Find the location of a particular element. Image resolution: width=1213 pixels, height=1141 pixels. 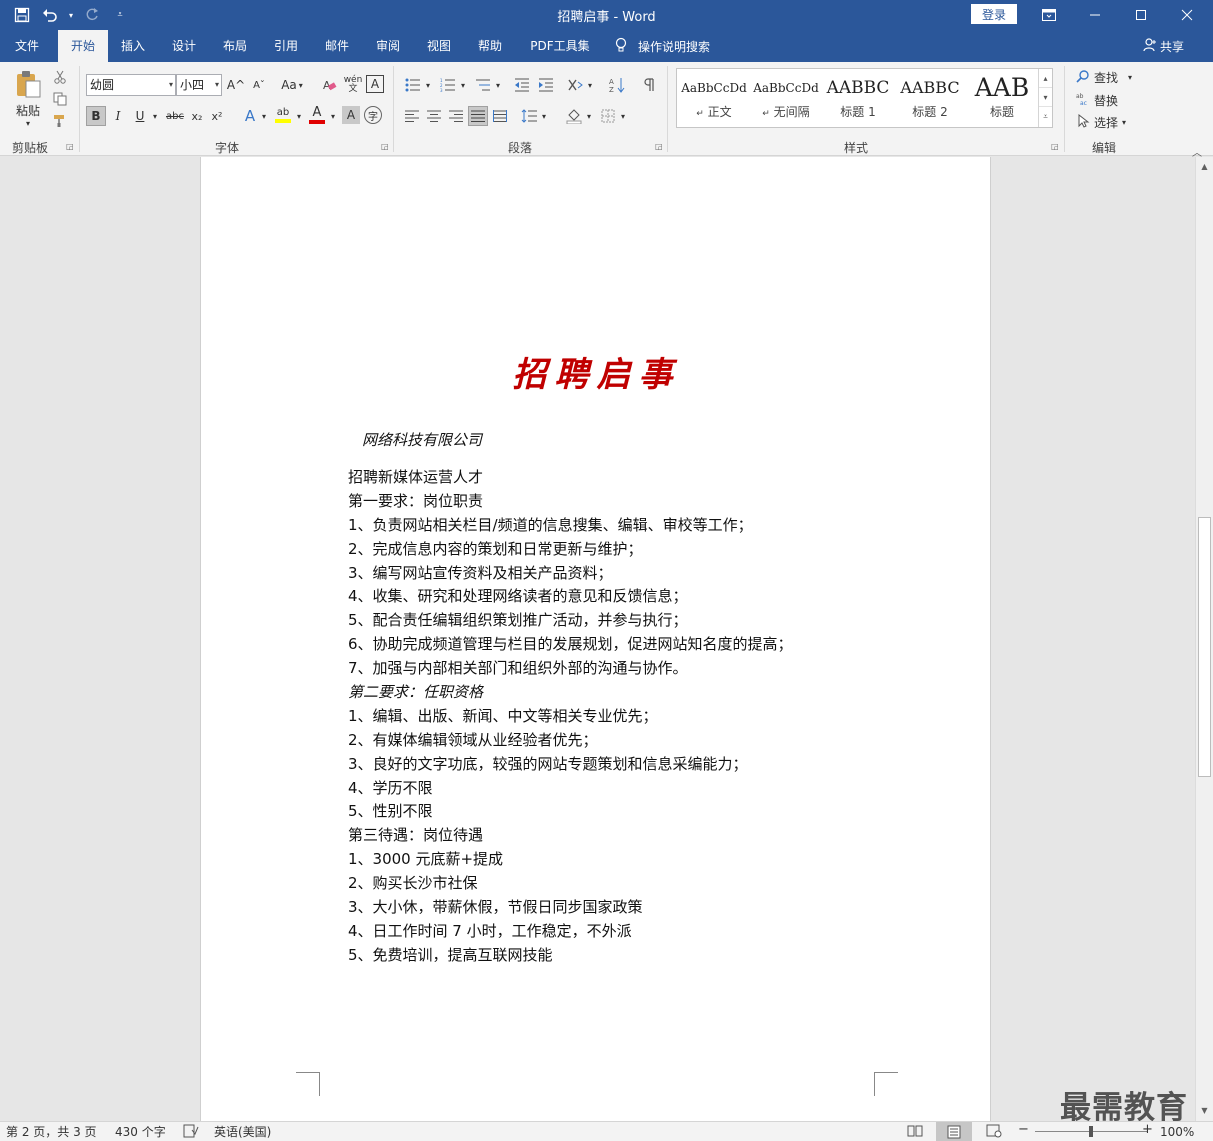

multilevel-list-icon is located at coordinates (483, 85).